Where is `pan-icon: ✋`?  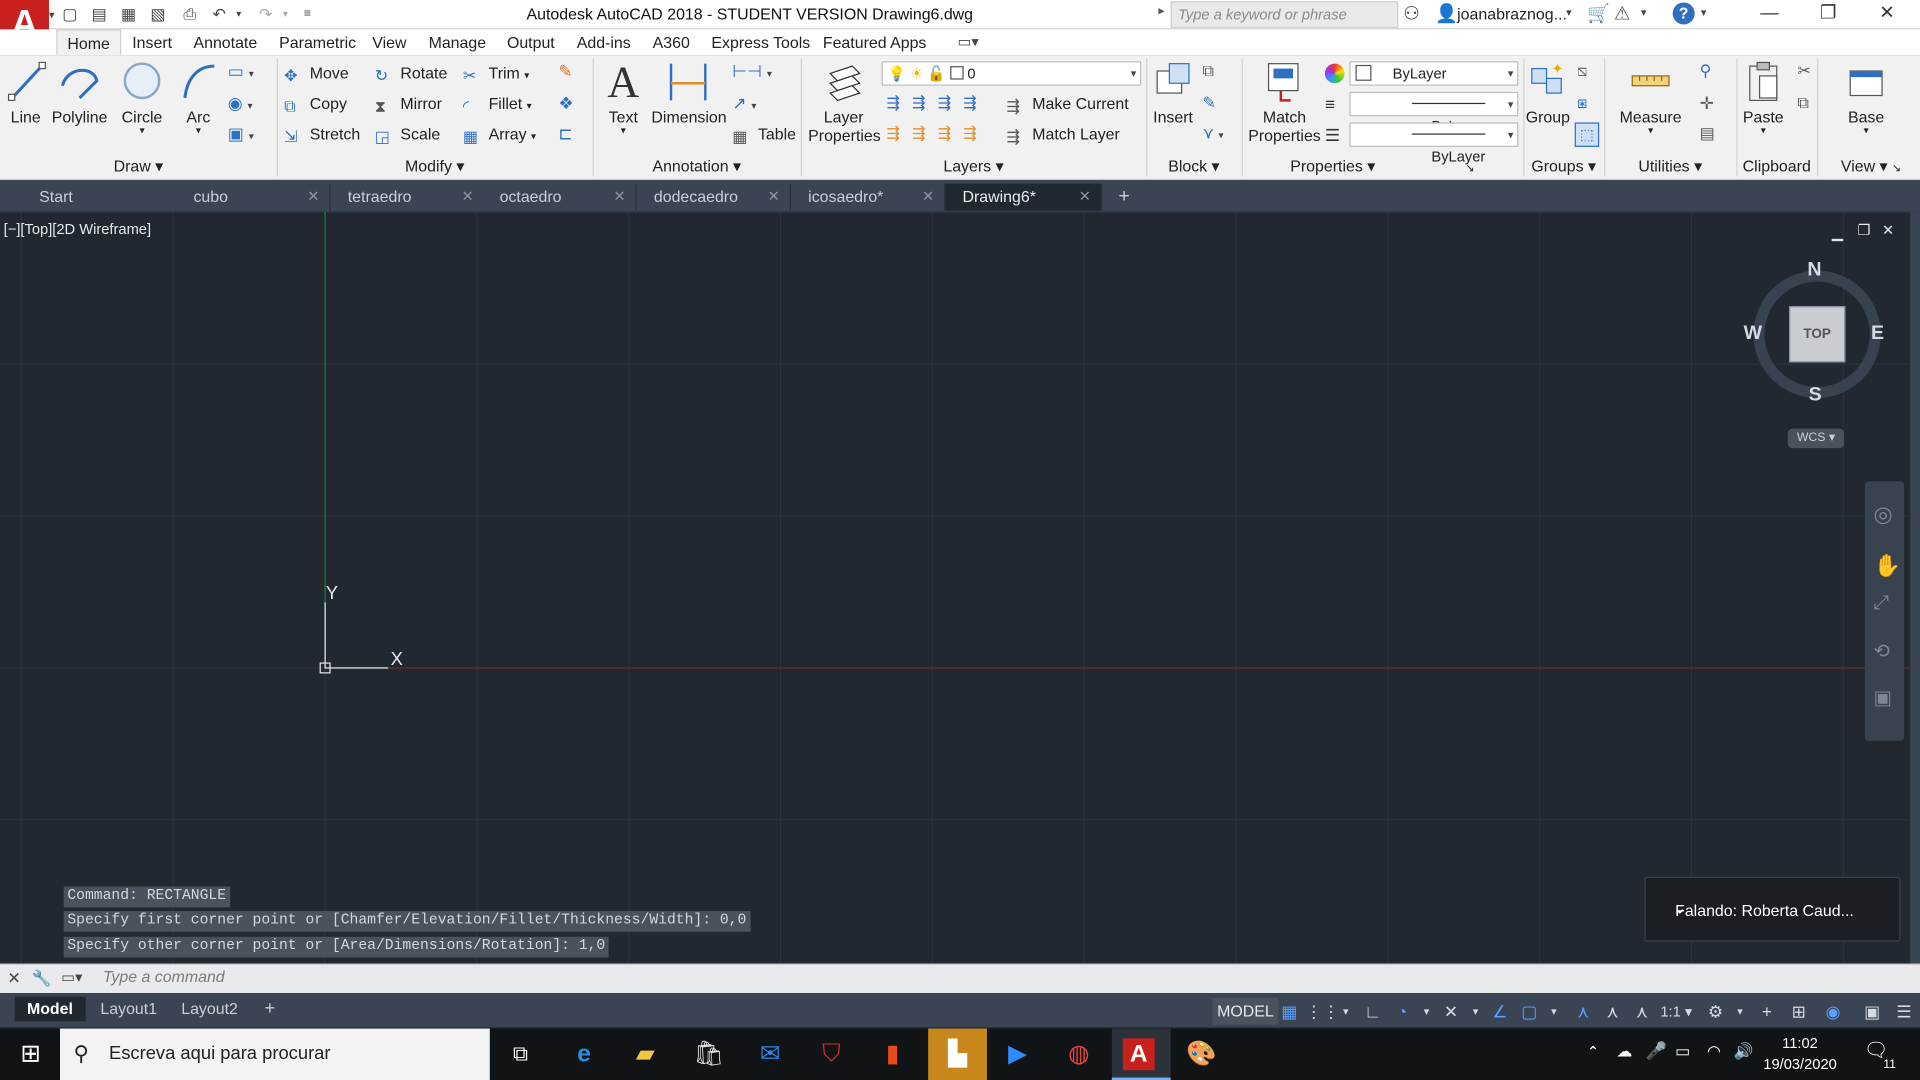 pan-icon: ✋ is located at coordinates (1886, 566).